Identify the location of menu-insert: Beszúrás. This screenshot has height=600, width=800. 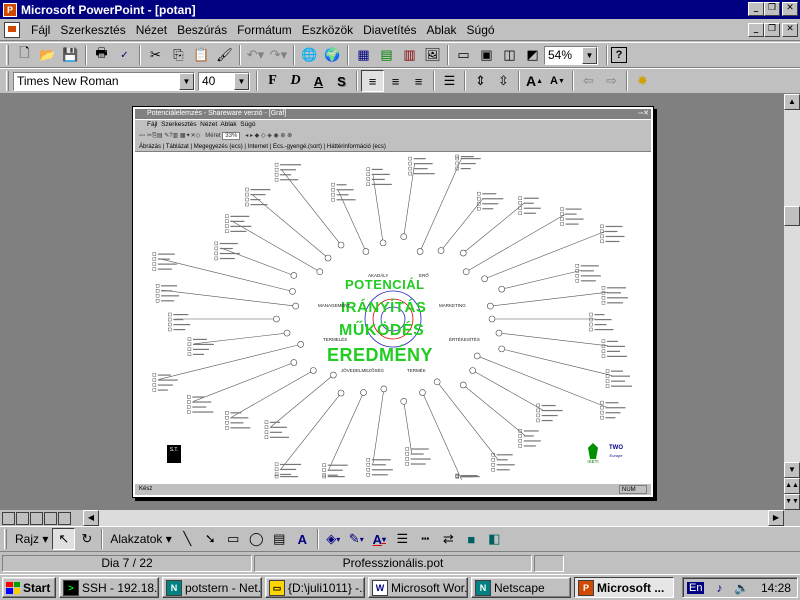
(202, 30).